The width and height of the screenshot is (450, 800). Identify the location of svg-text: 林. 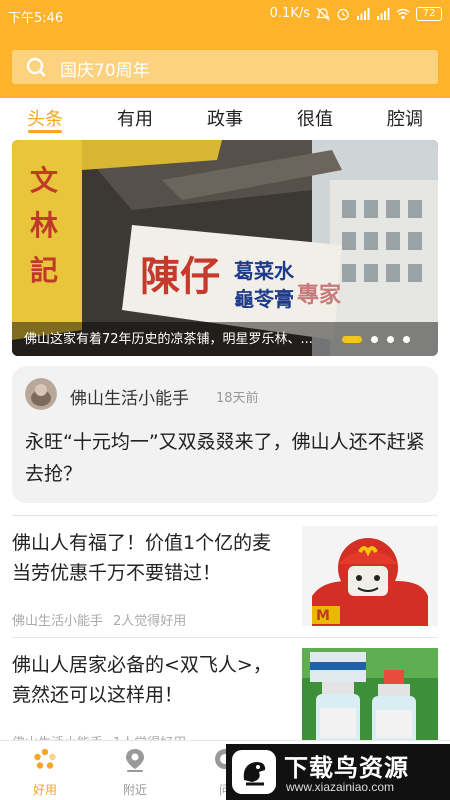
(44, 225).